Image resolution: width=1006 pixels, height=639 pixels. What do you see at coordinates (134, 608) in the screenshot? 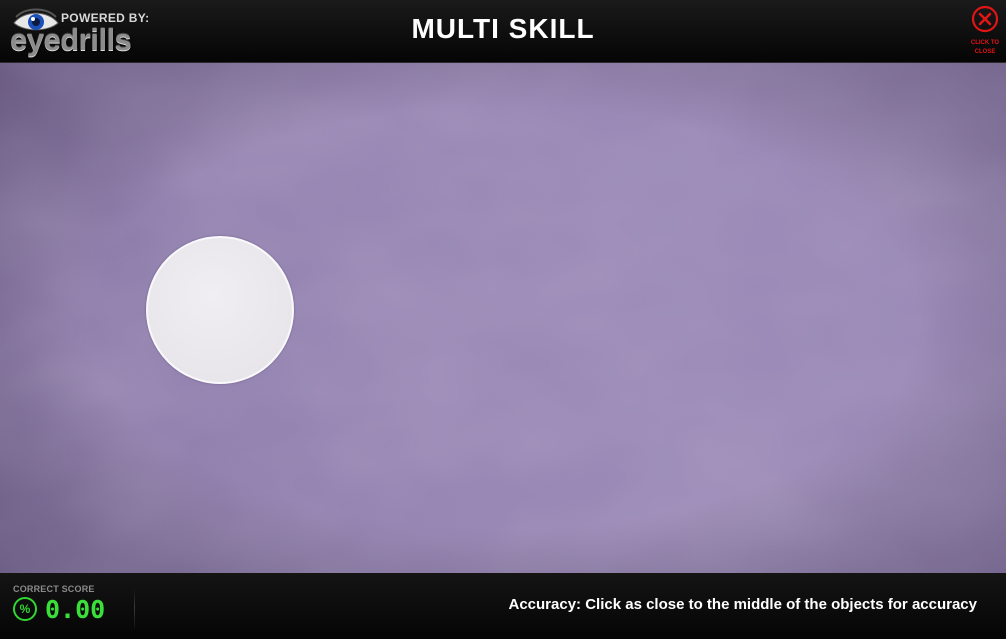
I see `divider` at bounding box center [134, 608].